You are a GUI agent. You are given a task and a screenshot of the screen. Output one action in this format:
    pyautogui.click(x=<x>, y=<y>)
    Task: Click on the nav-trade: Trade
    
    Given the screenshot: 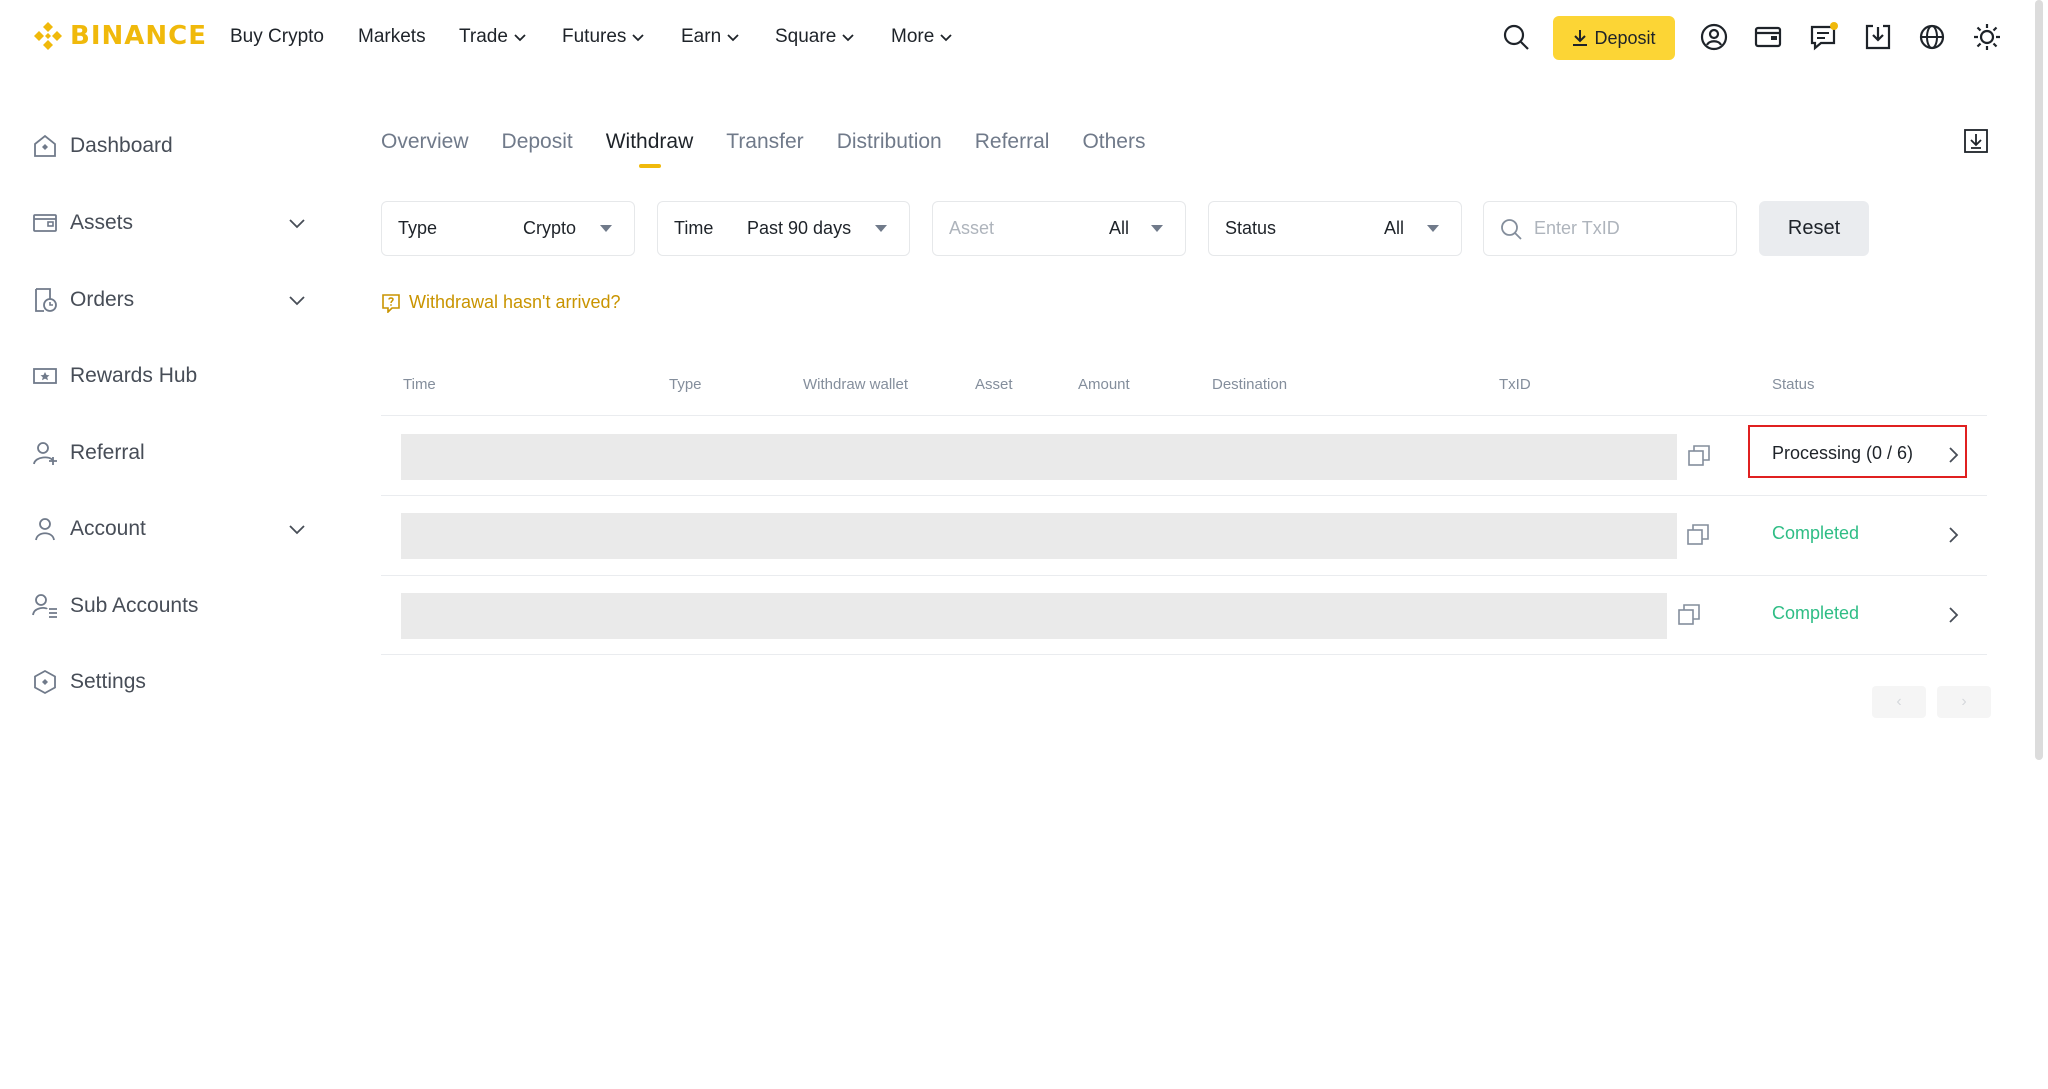 What is the action you would take?
    pyautogui.click(x=493, y=37)
    